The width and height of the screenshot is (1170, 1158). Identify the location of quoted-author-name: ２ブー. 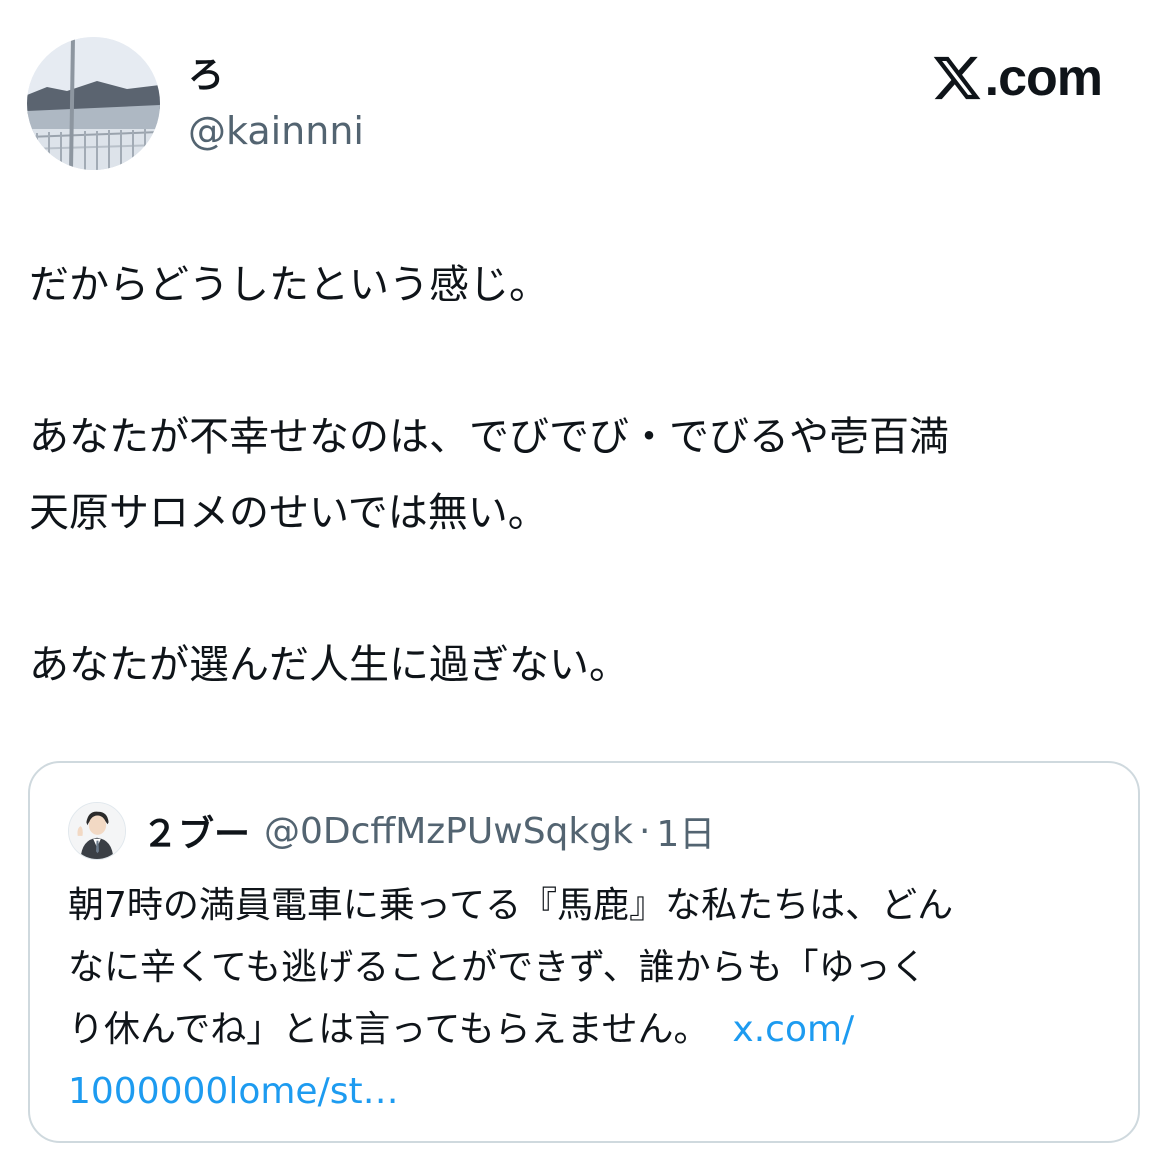
(196, 831).